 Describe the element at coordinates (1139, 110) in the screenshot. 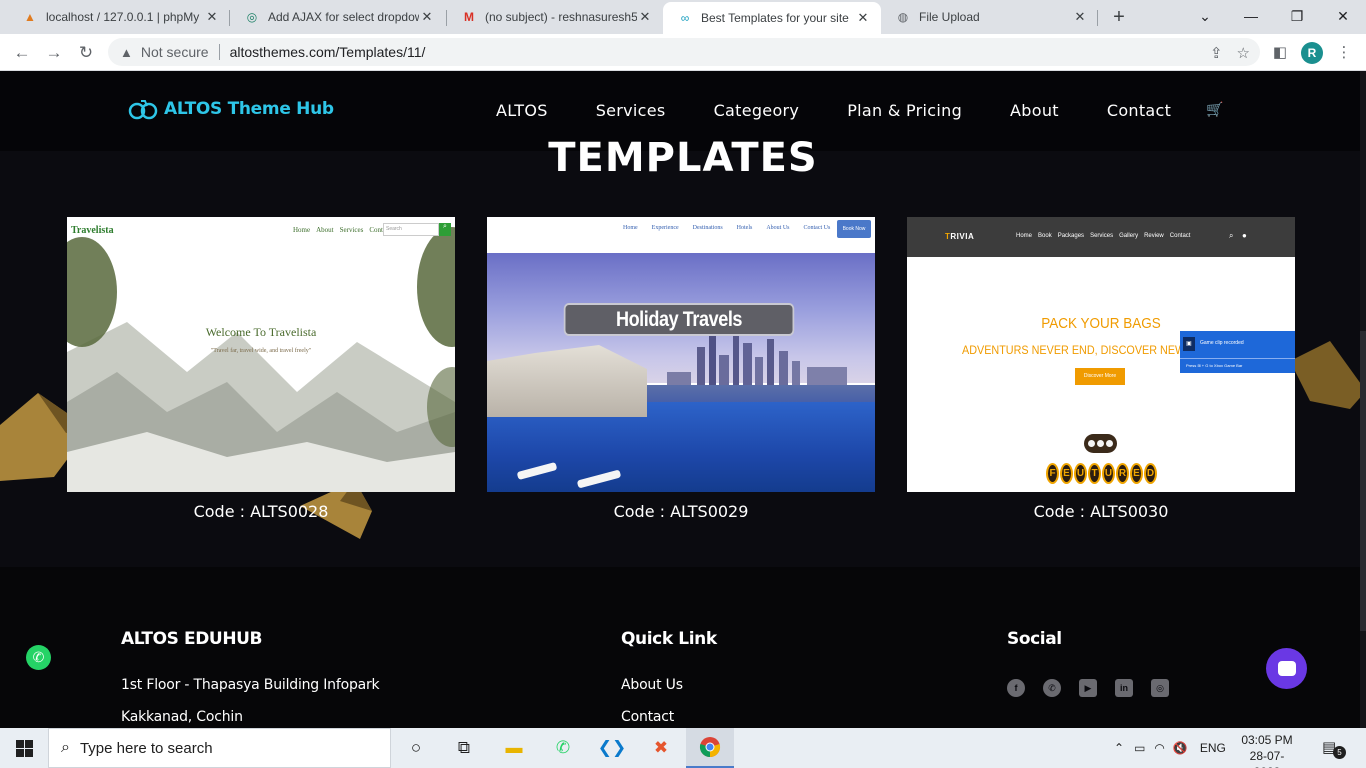

I see `nav-link-contact: Contact` at that location.